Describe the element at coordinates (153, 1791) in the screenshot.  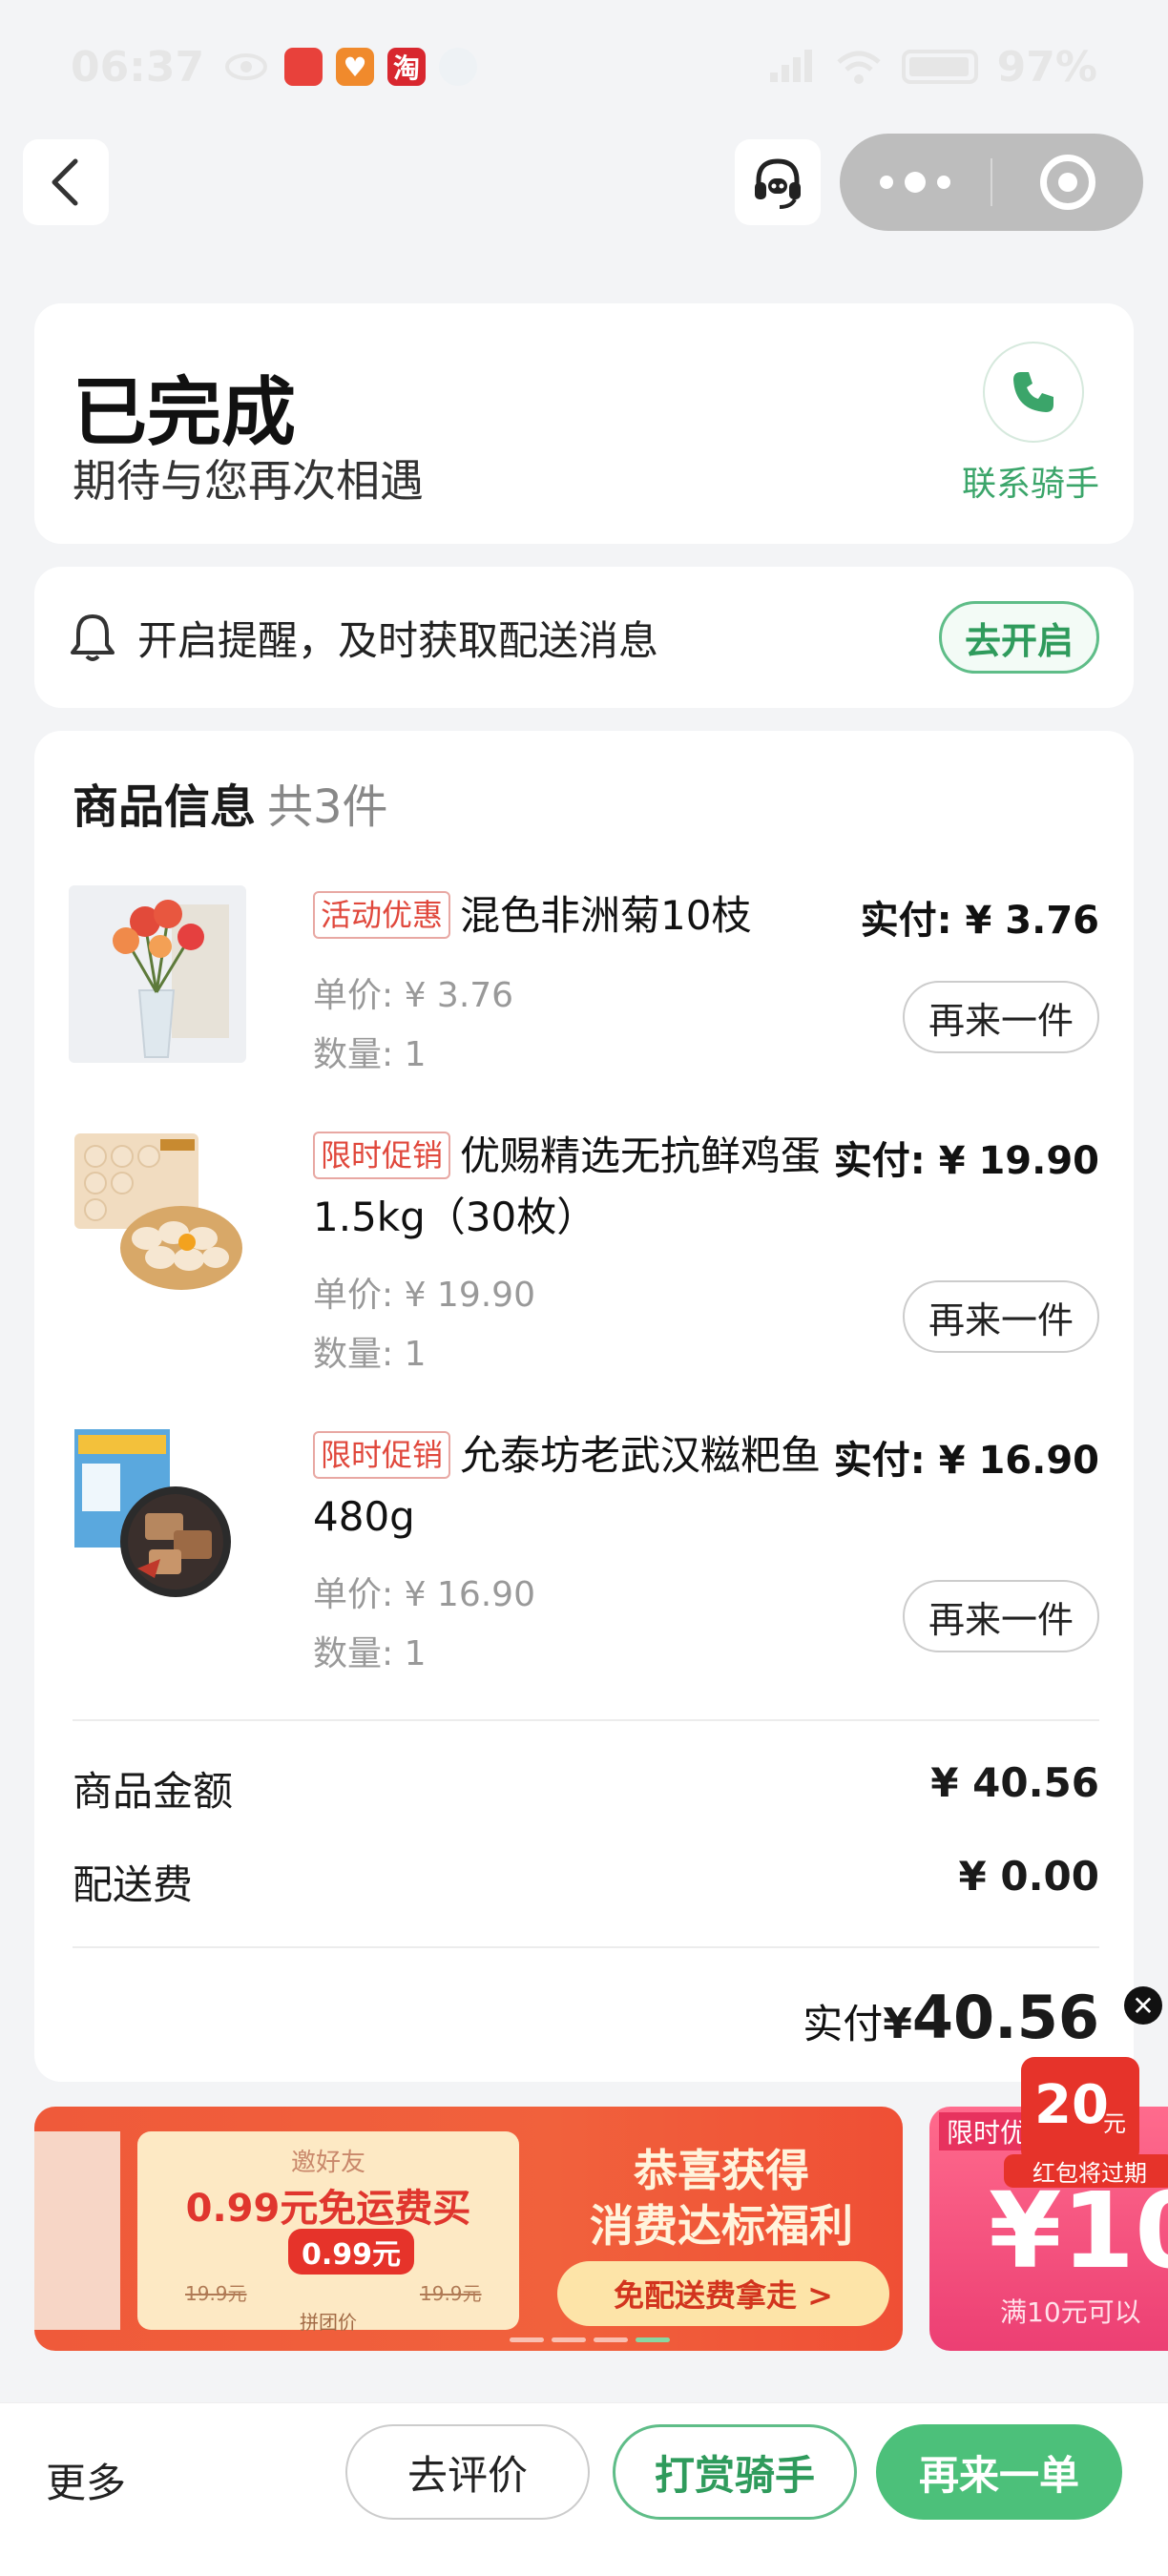
I see `subtotal-label: 商品金额` at that location.